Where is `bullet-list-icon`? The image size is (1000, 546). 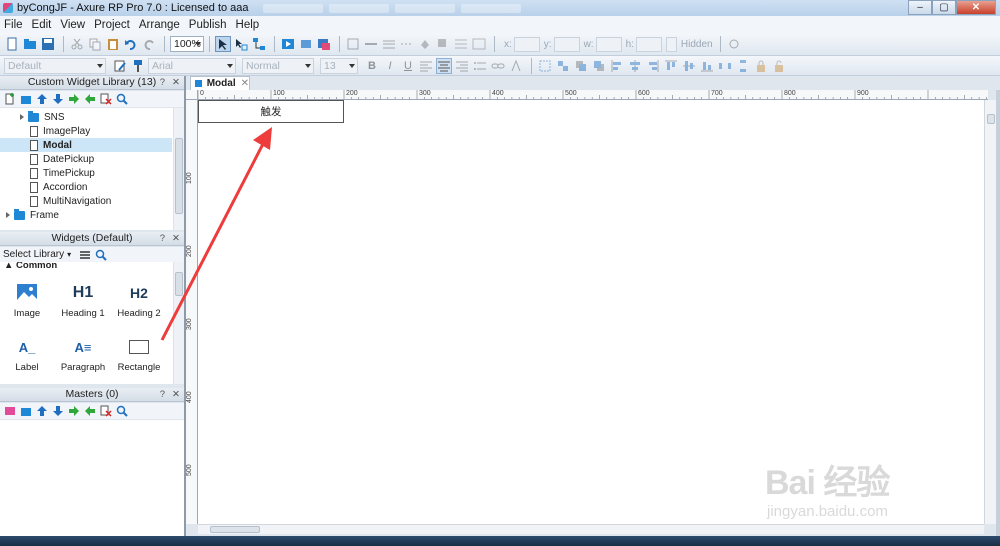 bullet-list-icon is located at coordinates (480, 66).